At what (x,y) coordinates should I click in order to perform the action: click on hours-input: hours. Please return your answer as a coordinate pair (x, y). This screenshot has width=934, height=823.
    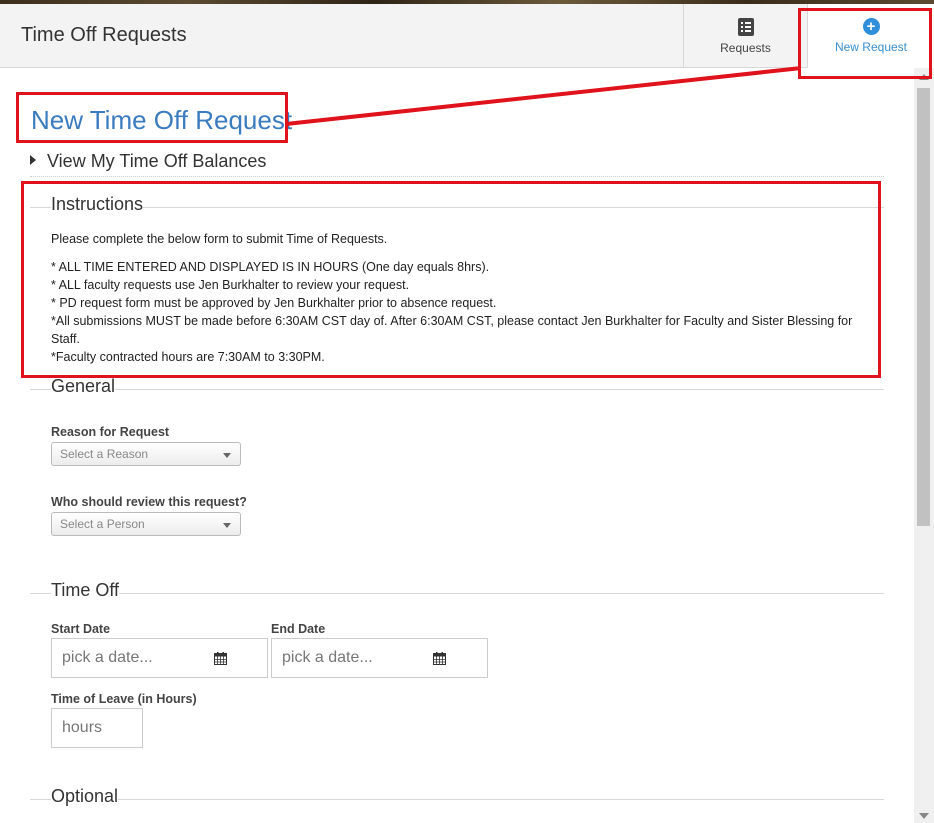
    Looking at the image, I should click on (97, 728).